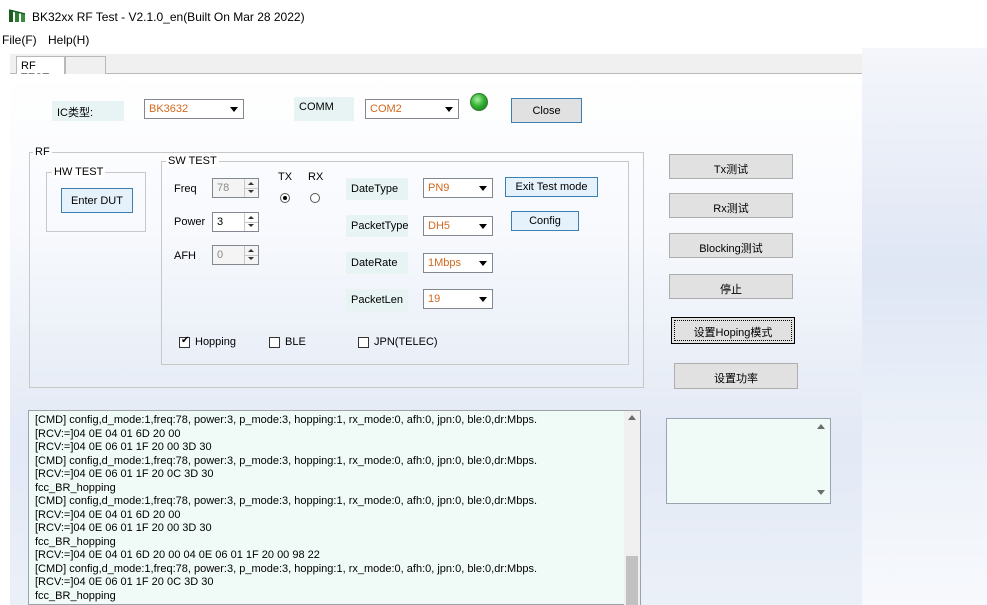  What do you see at coordinates (731, 245) in the screenshot?
I see `blocking-test-button: Blocking测试` at bounding box center [731, 245].